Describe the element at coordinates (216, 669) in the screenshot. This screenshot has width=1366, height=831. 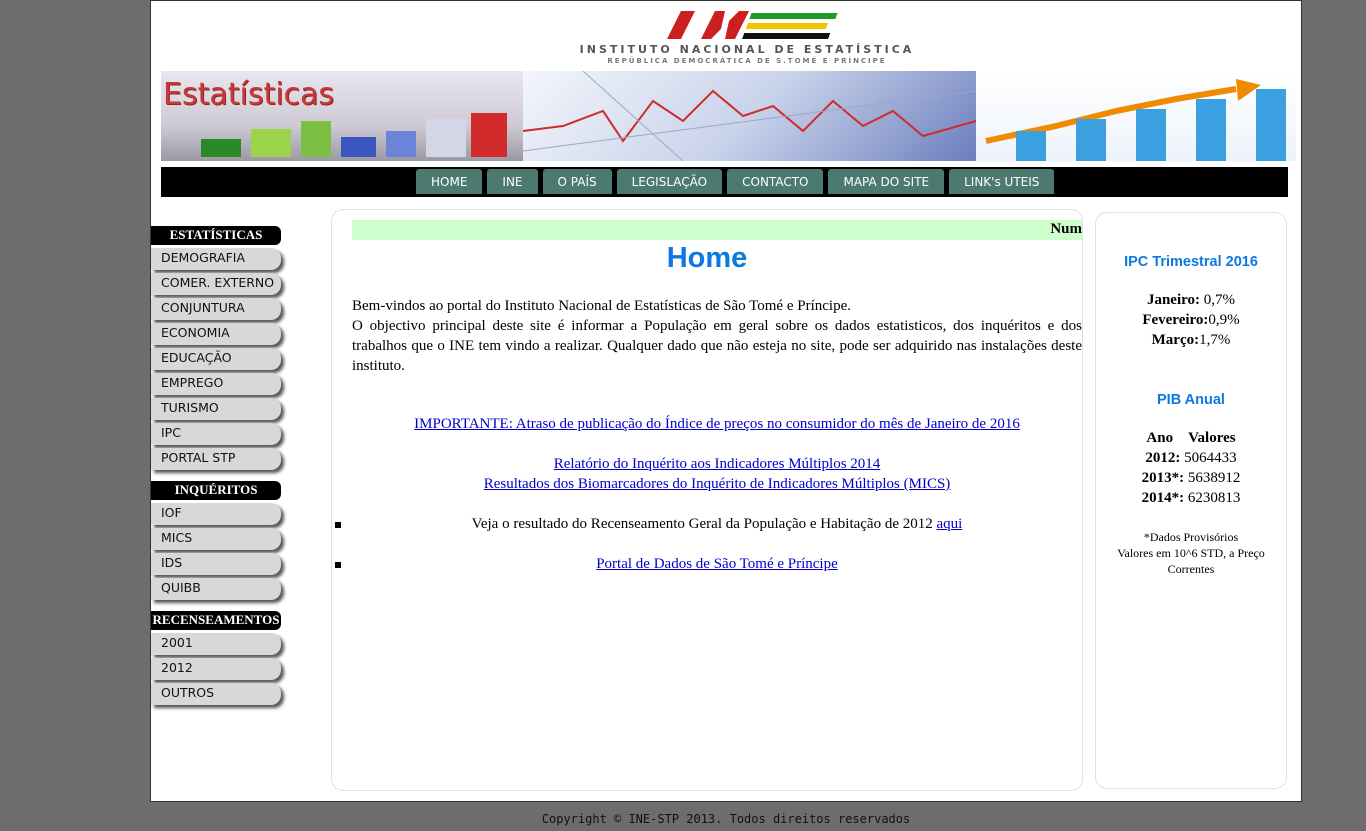
I see `sidebar-item-2012: 2012` at that location.